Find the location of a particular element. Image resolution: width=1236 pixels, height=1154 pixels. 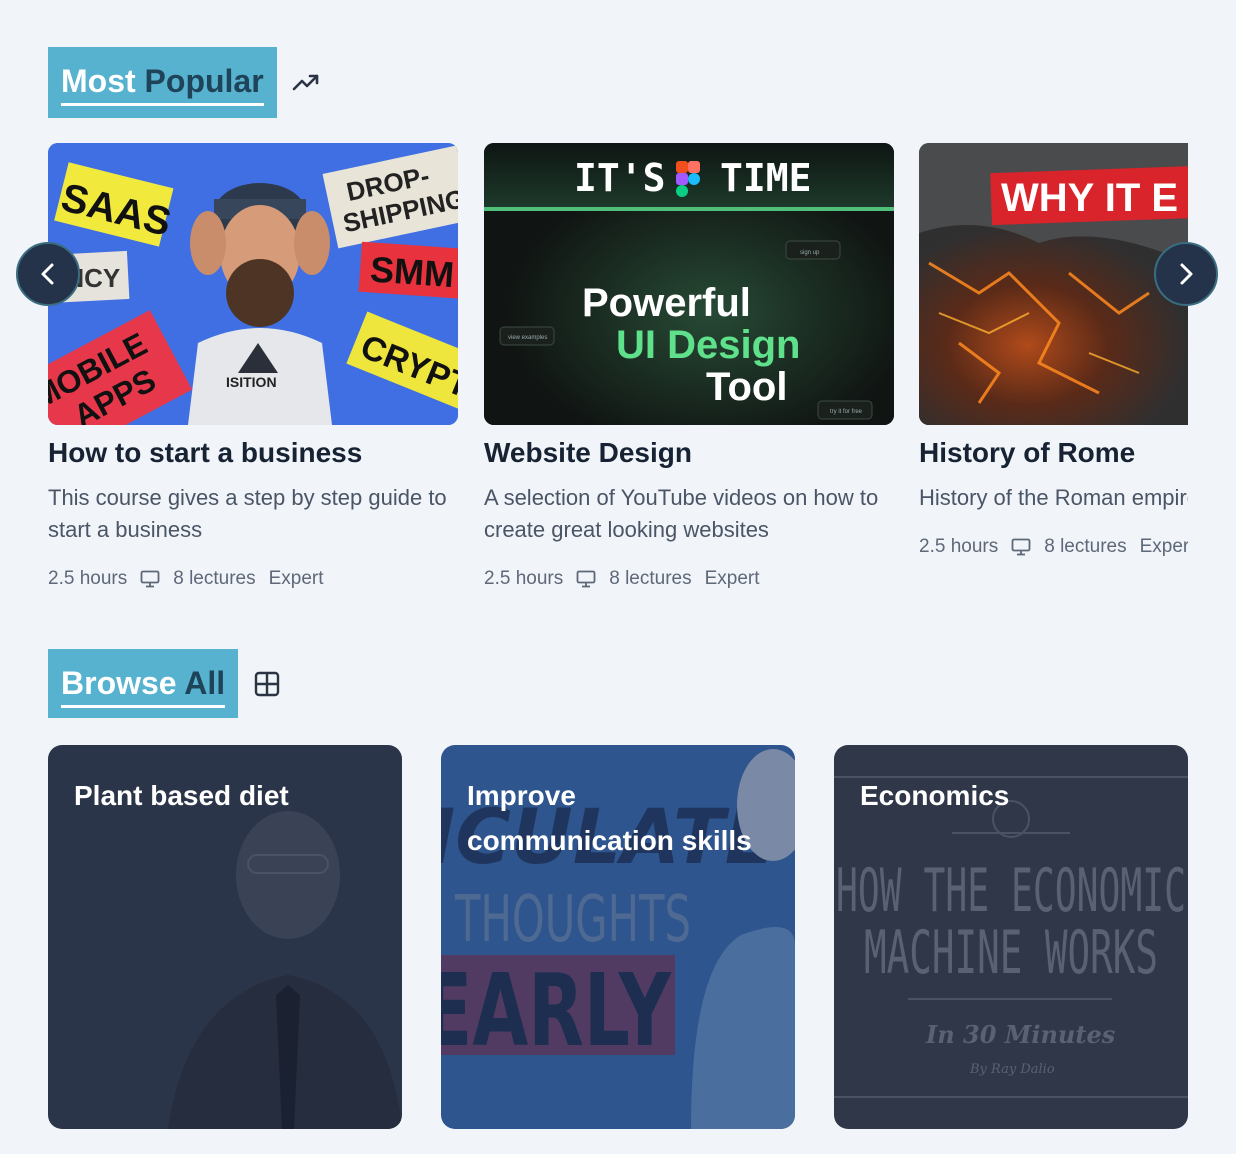

thumb-label: Powerful is located at coordinates (666, 303).